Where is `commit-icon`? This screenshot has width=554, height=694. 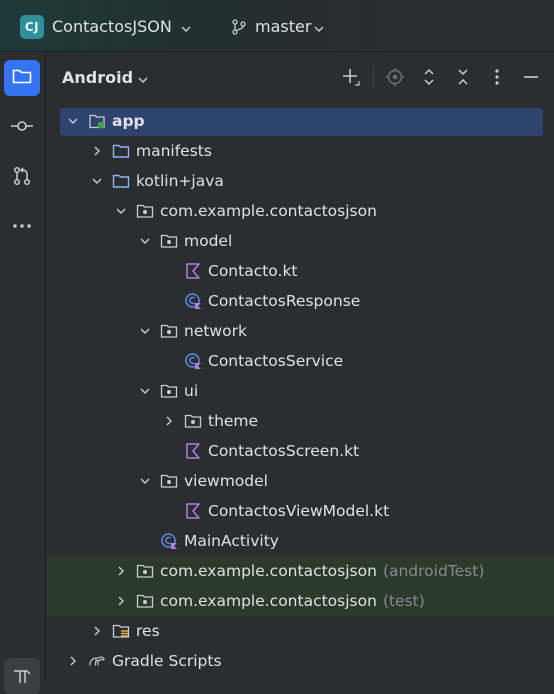 commit-icon is located at coordinates (22, 128).